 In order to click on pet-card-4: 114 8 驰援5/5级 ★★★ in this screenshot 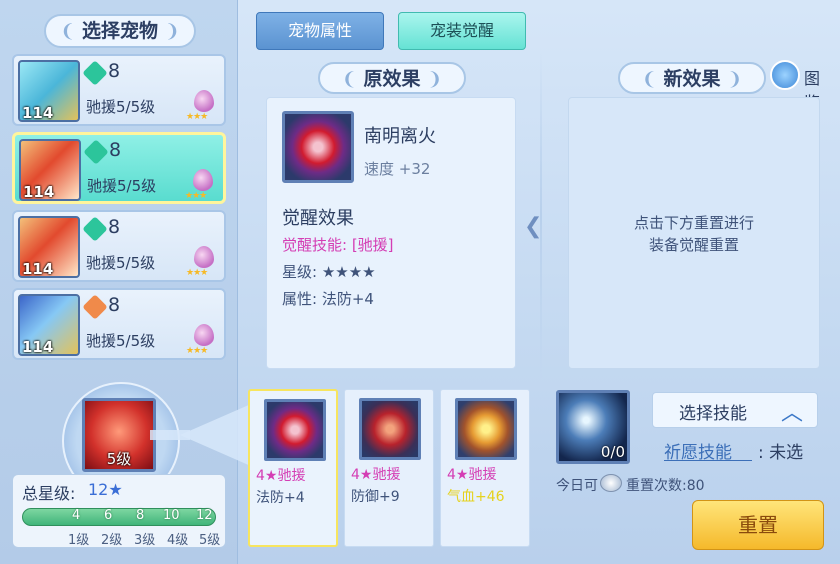, I will do `click(119, 324)`.